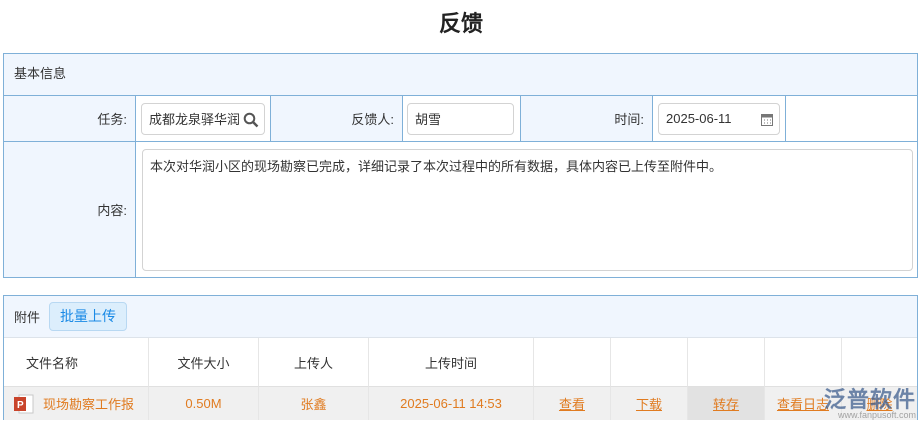  What do you see at coordinates (649, 403) in the screenshot?
I see `download-link: 下载` at bounding box center [649, 403].